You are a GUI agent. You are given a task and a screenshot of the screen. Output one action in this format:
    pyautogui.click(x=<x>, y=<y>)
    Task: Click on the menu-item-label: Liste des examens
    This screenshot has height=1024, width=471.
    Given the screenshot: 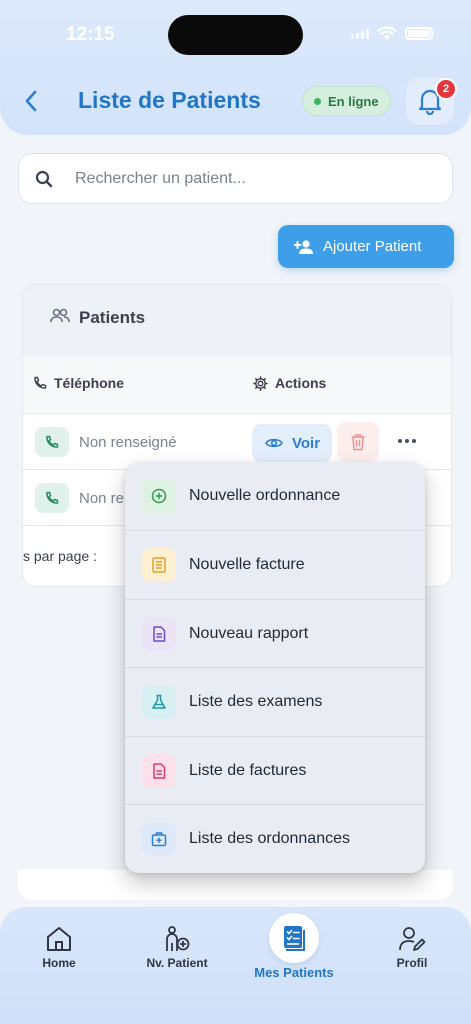 What is the action you would take?
    pyautogui.click(x=256, y=701)
    